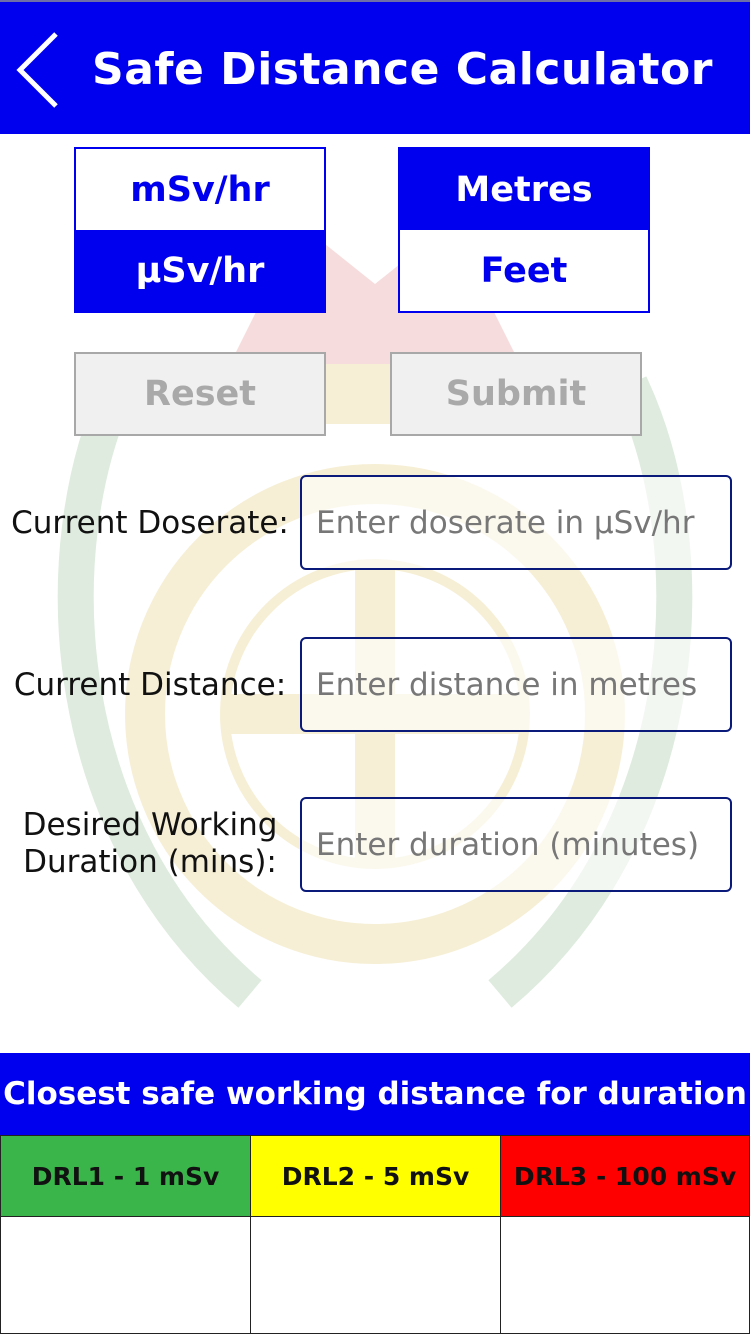 This screenshot has width=750, height=1334. Describe the element at coordinates (524, 189) in the screenshot. I see `distance-unit-metres-option: Metres` at that location.